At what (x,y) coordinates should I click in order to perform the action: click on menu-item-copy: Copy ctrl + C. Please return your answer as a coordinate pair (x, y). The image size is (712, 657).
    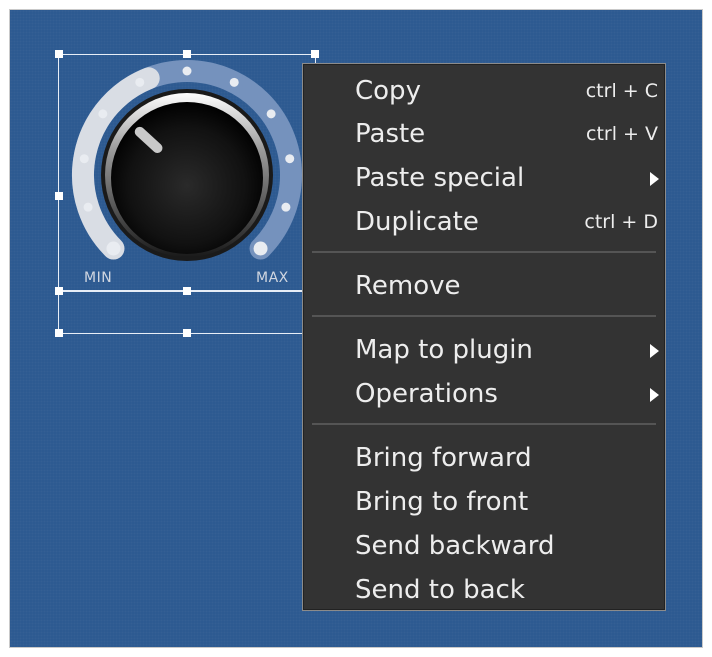
    Looking at the image, I should click on (484, 91).